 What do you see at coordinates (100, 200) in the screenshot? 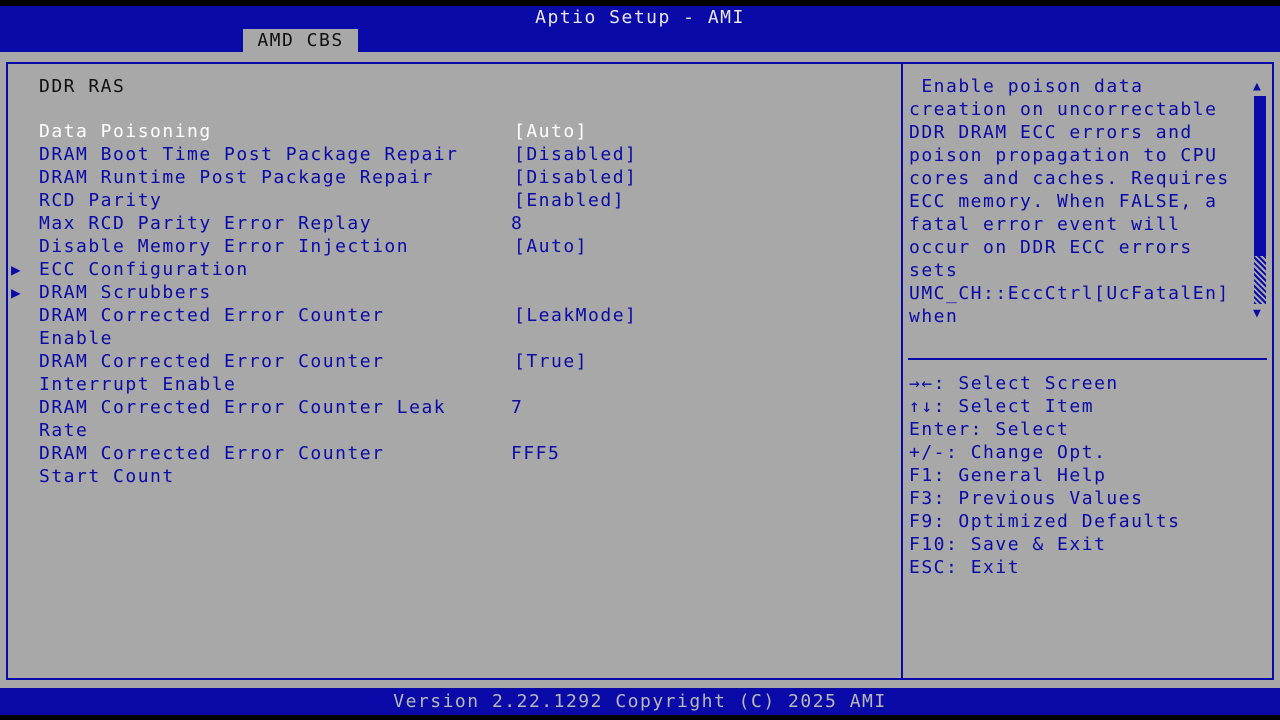
I see `setting-rcd-parity: RCD Parity` at bounding box center [100, 200].